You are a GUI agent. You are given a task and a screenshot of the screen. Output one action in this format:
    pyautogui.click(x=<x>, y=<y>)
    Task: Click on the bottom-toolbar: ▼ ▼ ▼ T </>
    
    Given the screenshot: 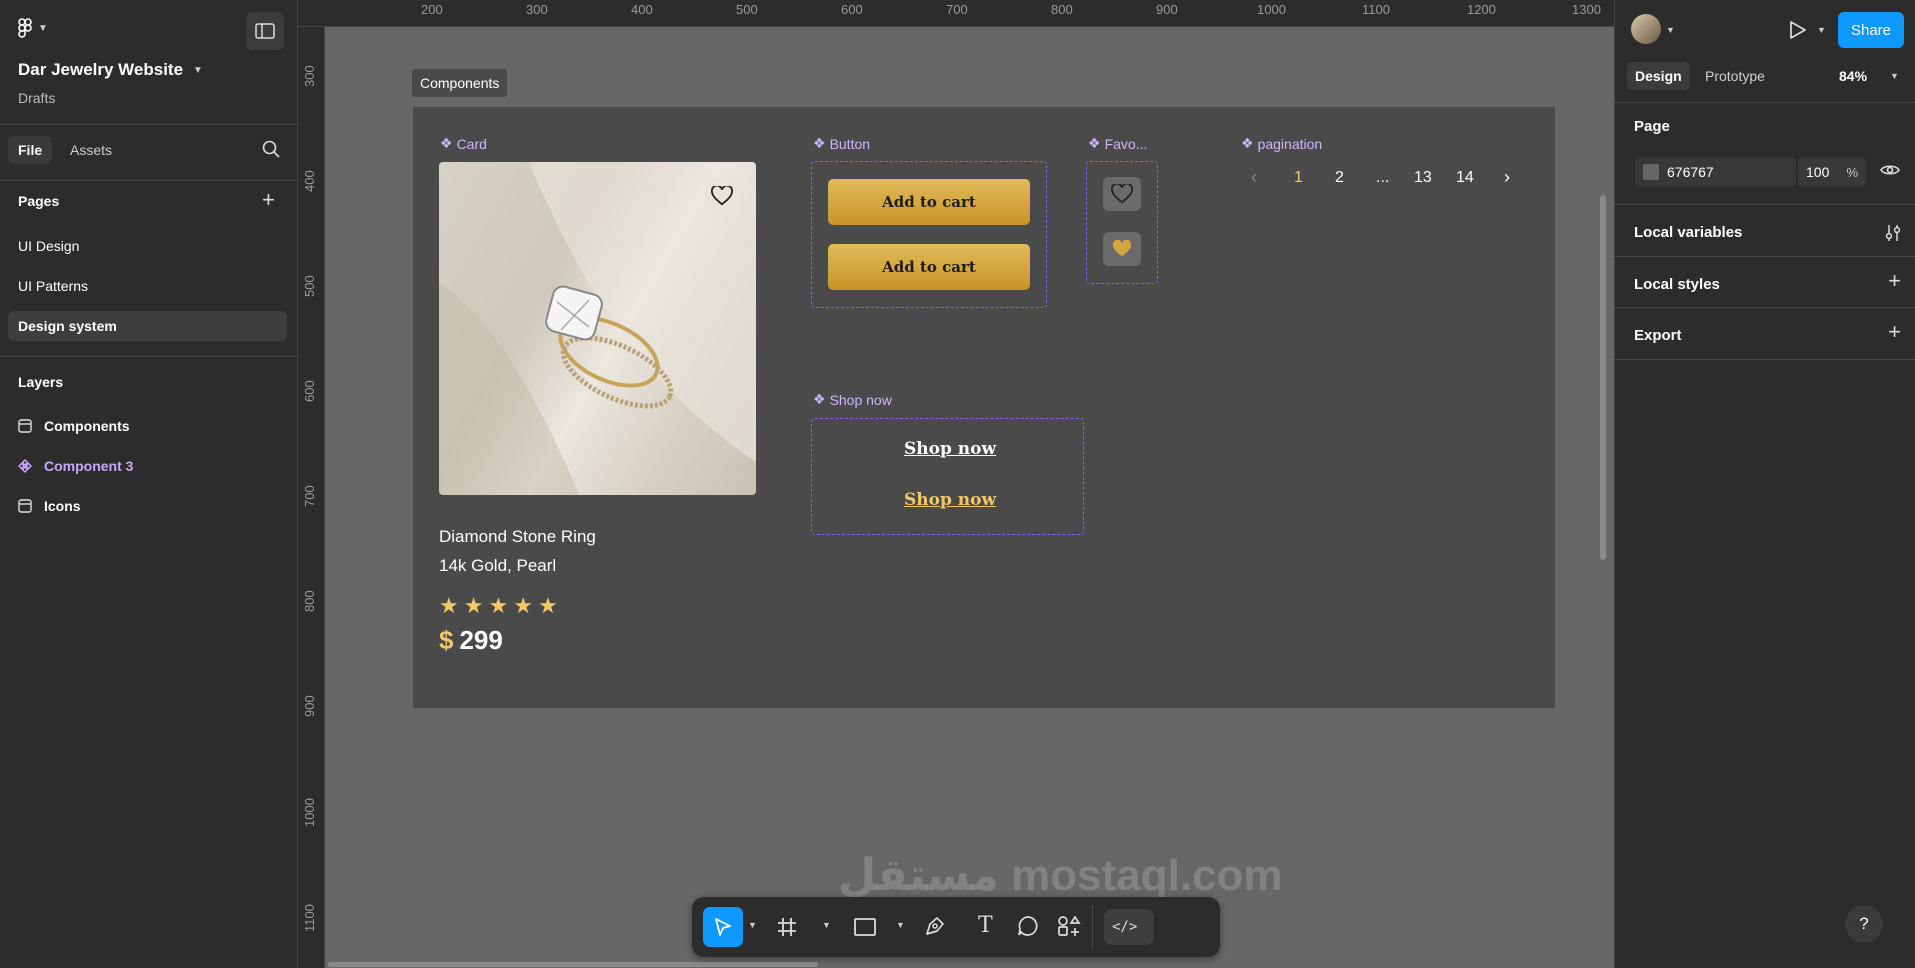 What is the action you would take?
    pyautogui.click(x=956, y=927)
    